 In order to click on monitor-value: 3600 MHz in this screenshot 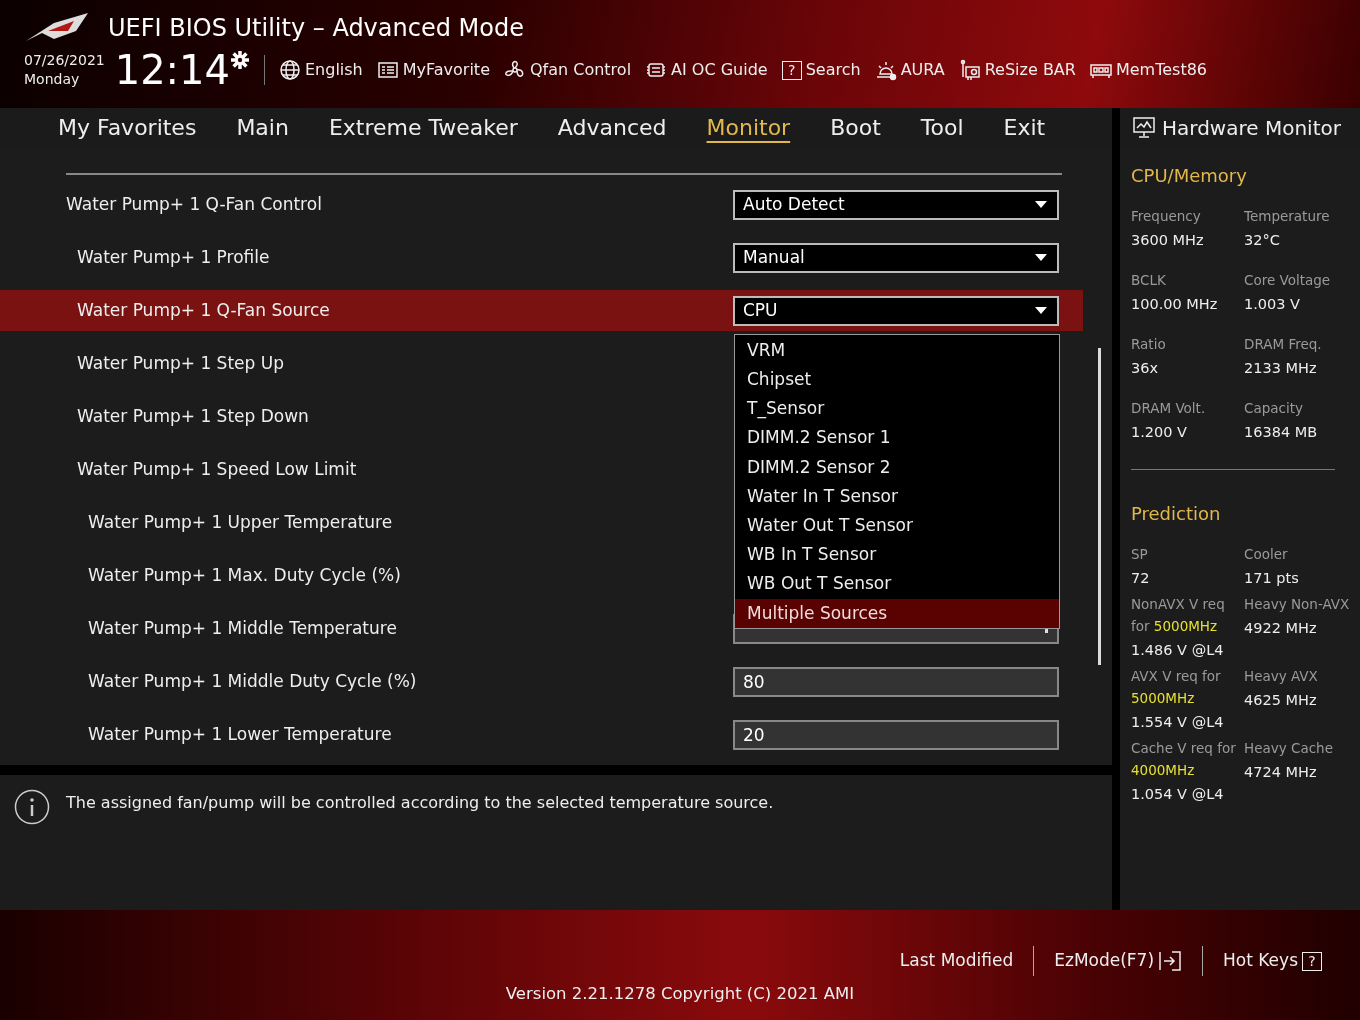, I will do `click(1168, 240)`.